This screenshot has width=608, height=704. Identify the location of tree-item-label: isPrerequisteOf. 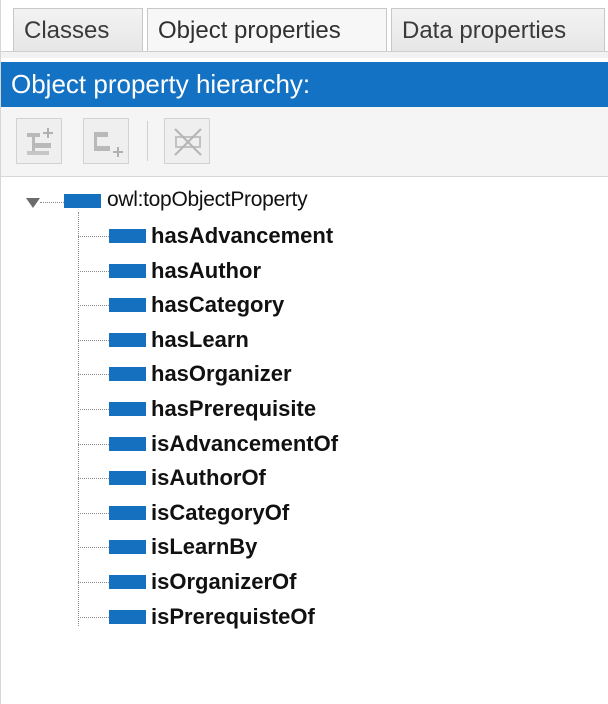
(233, 616).